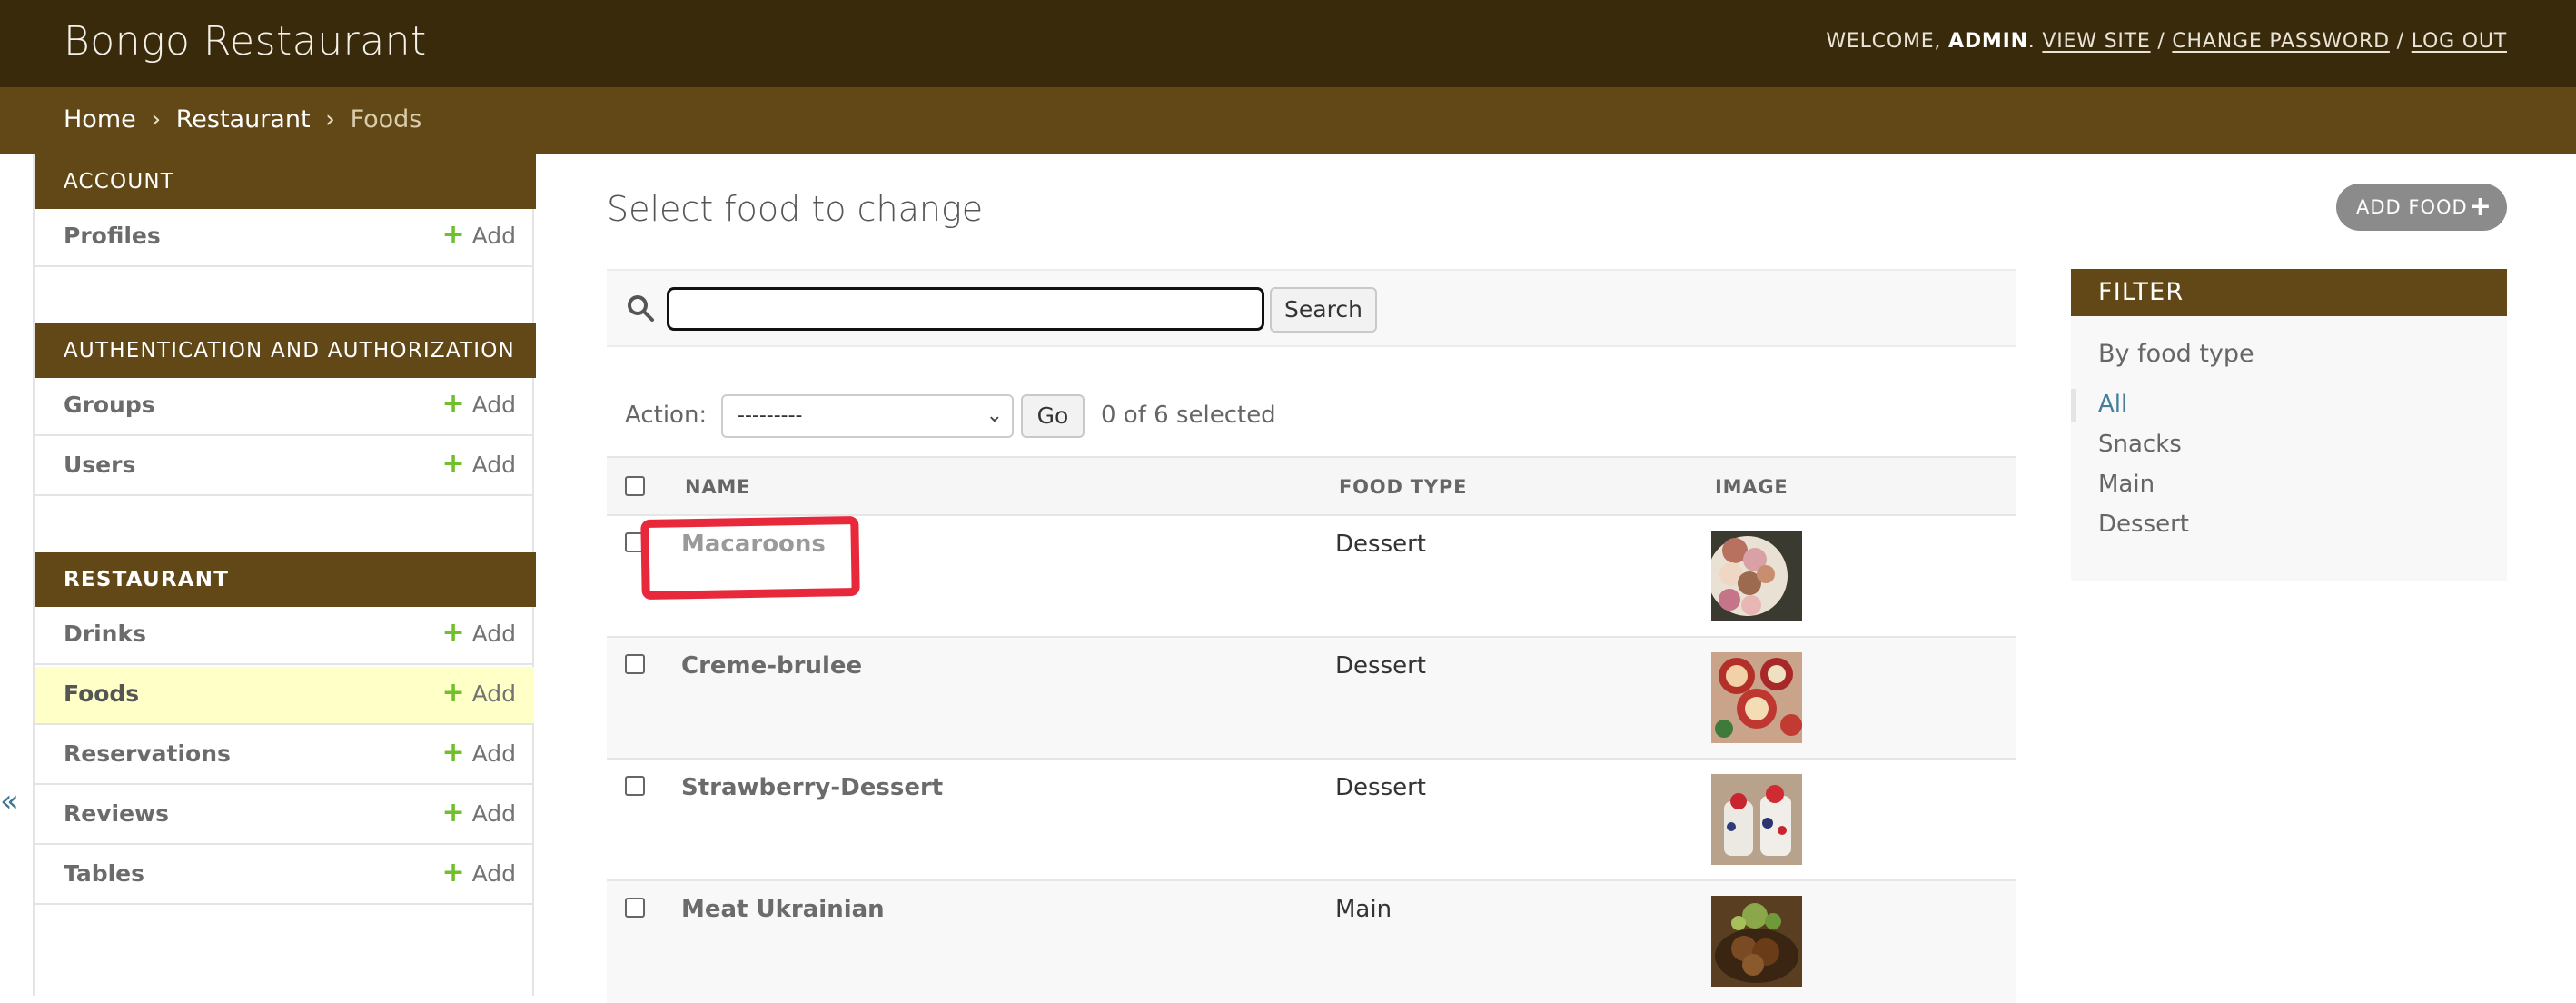 The height and width of the screenshot is (1003, 2576). I want to click on sidebar-item-label: Foods, so click(101, 694).